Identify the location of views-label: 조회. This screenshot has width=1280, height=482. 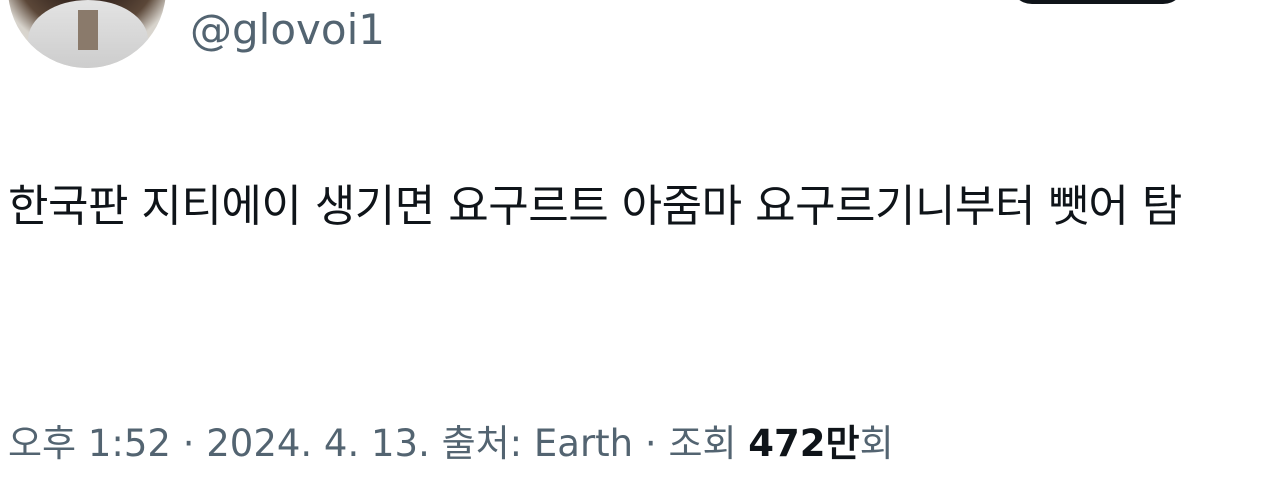
(708, 443).